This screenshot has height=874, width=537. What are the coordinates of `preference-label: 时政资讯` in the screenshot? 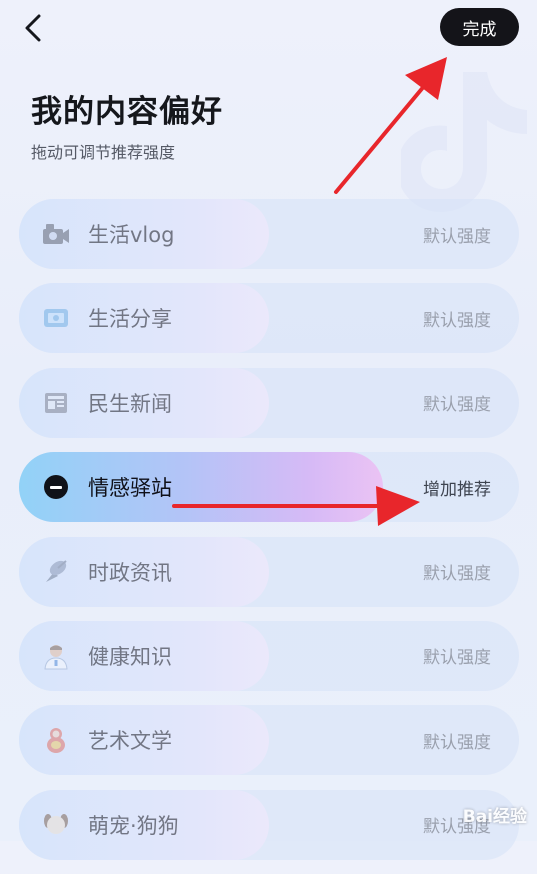 It's located at (130, 572).